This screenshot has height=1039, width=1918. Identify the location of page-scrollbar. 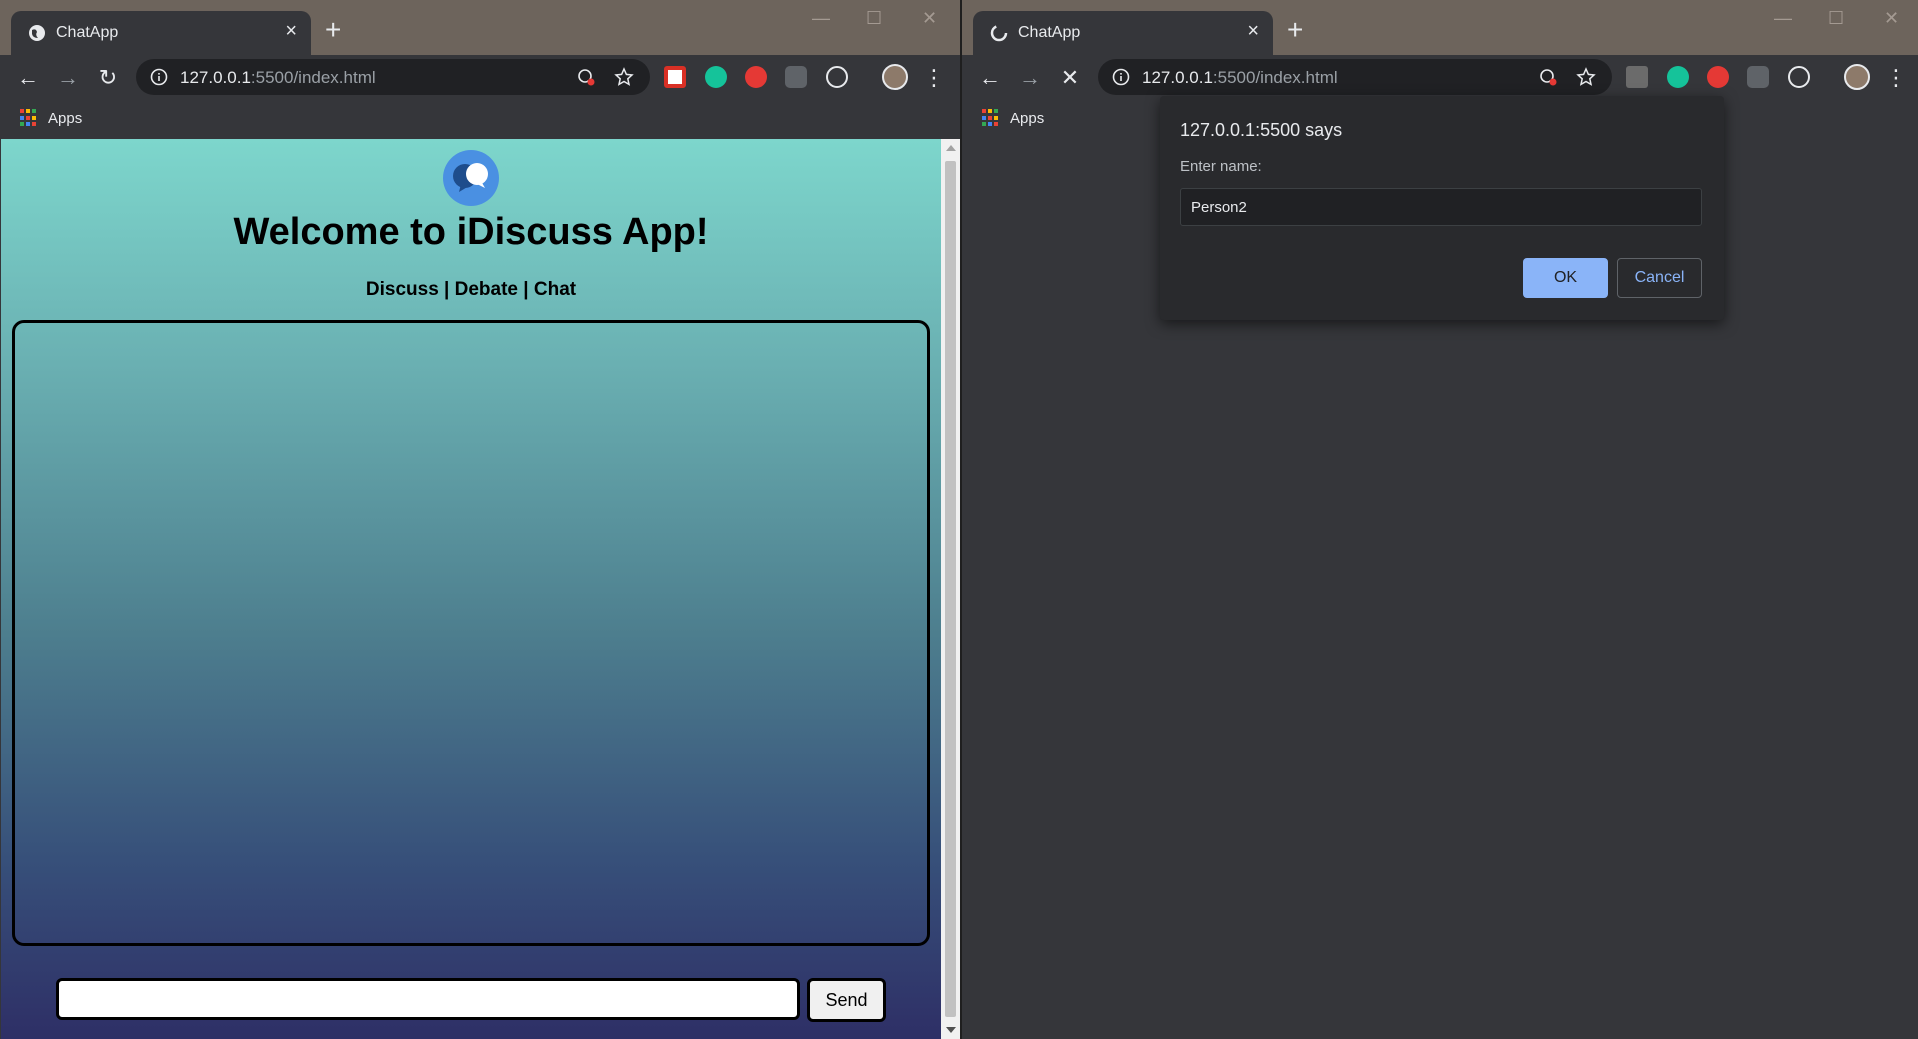
(950, 589).